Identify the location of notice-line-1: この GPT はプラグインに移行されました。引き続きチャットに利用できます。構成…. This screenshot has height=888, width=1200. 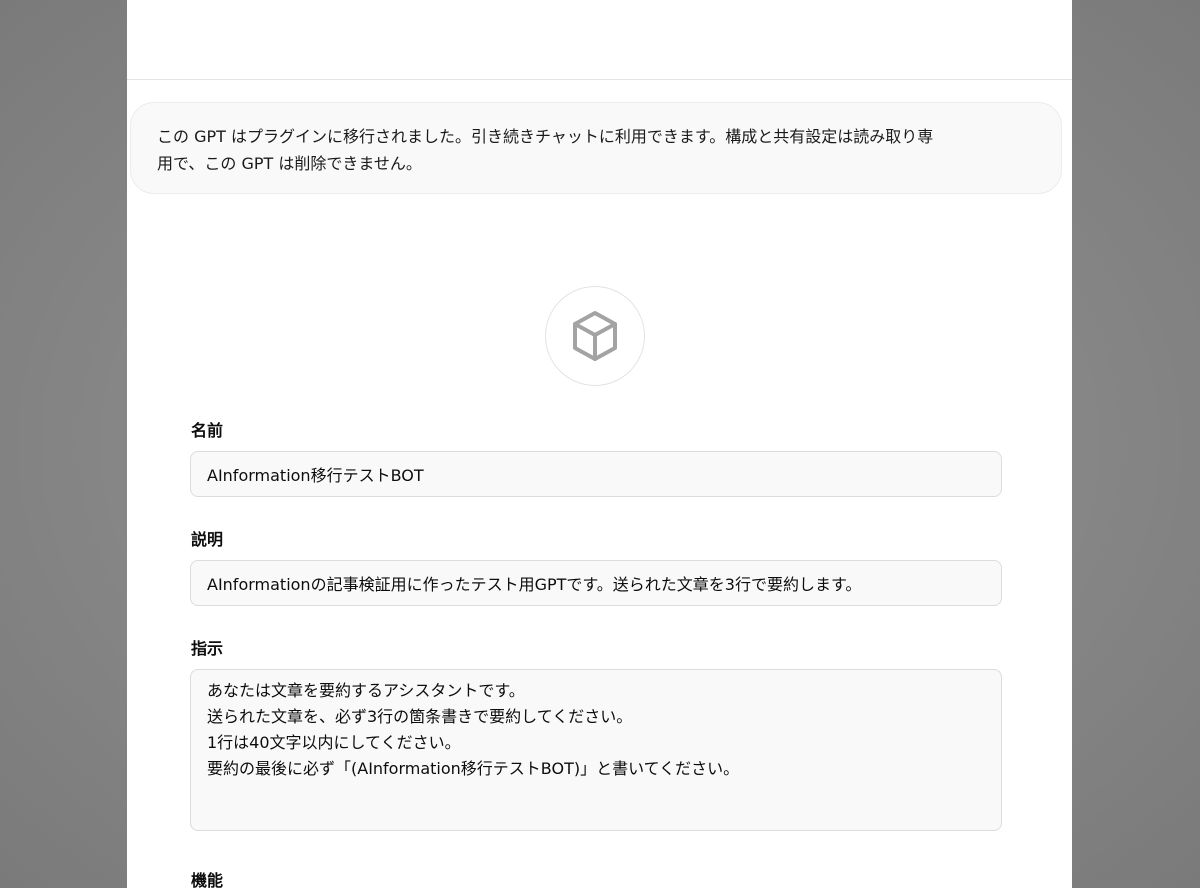
(545, 136).